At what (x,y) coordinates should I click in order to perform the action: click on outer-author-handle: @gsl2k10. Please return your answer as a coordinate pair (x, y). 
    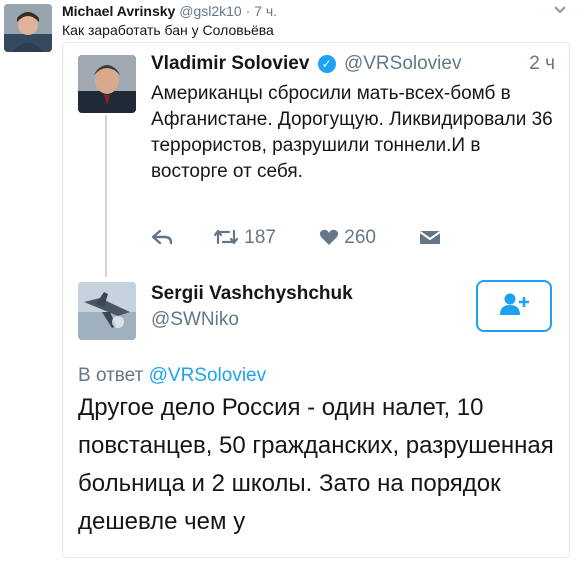
    Looking at the image, I should click on (210, 11).